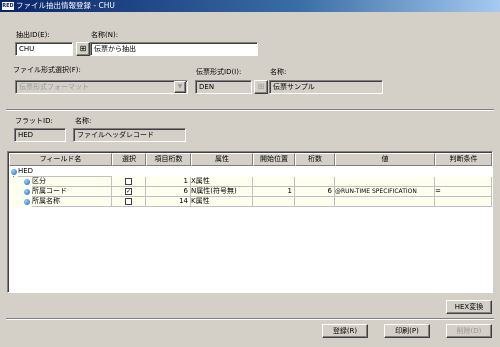 Image resolution: width=500 pixels, height=347 pixels. What do you see at coordinates (168, 202) in the screenshot?
I see `digits-cell: 14` at bounding box center [168, 202].